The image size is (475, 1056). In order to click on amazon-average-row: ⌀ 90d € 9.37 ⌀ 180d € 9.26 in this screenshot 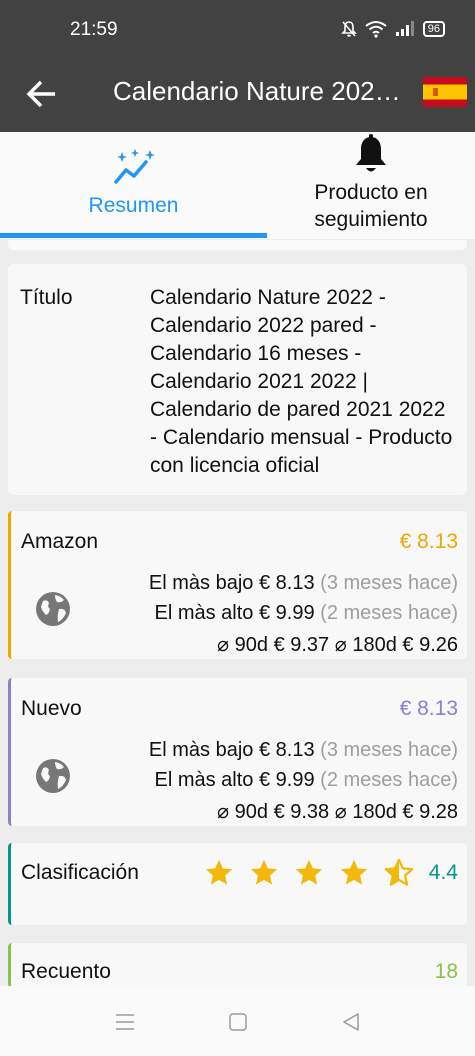, I will do `click(337, 644)`.